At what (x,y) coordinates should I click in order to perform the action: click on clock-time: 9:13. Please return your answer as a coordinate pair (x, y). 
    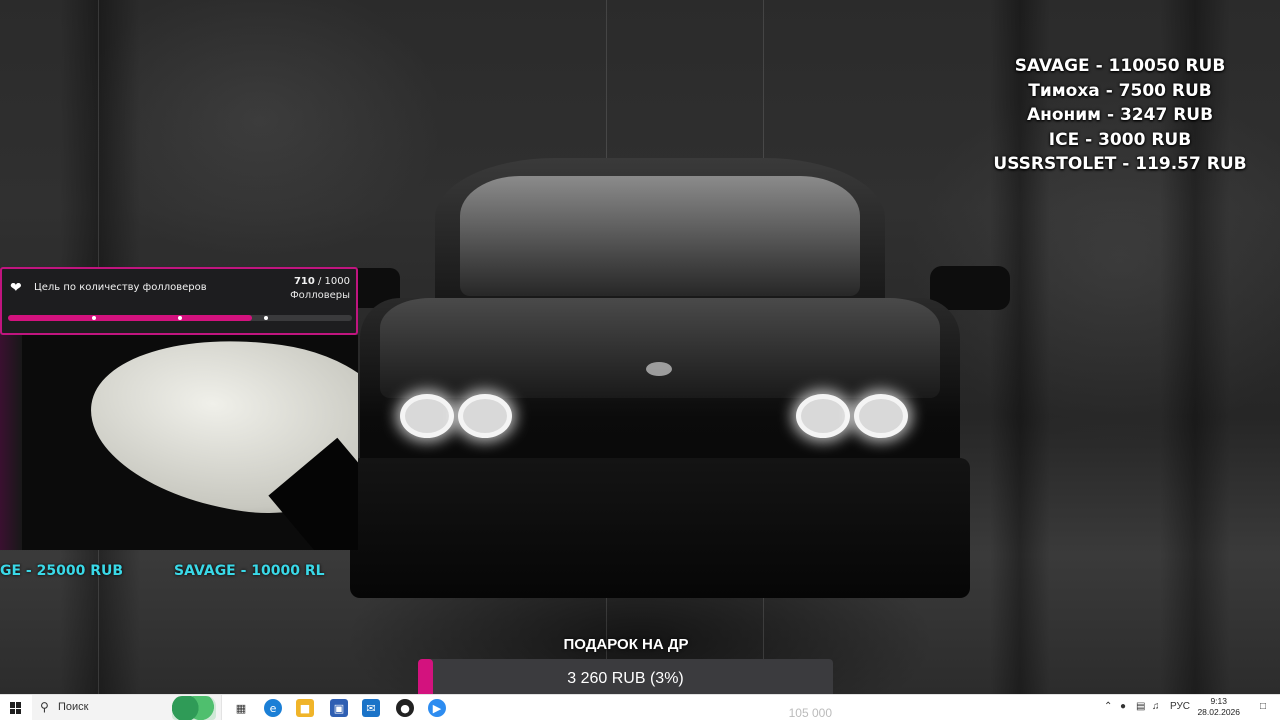
    Looking at the image, I should click on (1218, 701).